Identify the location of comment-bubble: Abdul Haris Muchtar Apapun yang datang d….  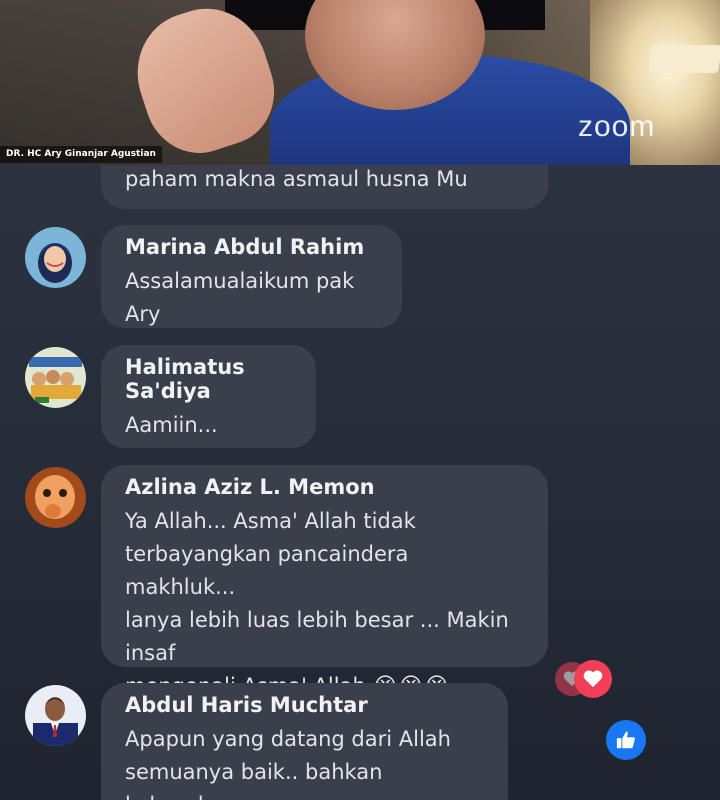
(304, 741).